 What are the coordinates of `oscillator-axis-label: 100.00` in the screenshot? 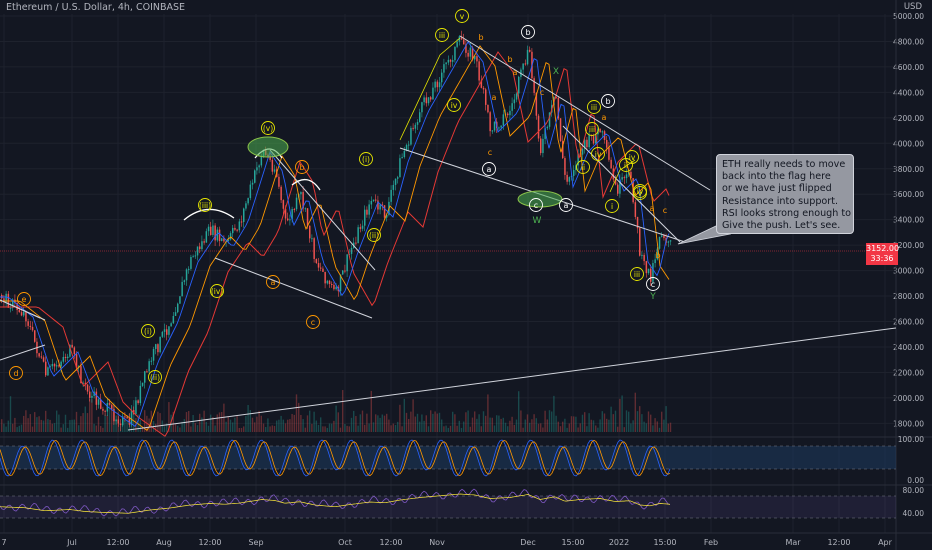 It's located at (911, 439).